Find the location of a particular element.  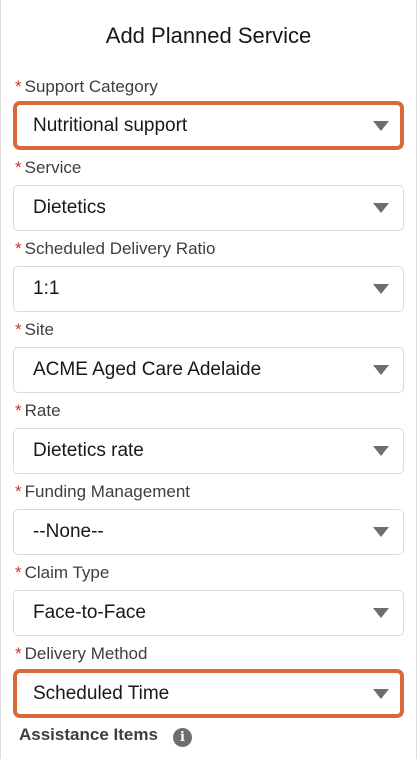

support-category-label-text: Support Category is located at coordinates (91, 86).